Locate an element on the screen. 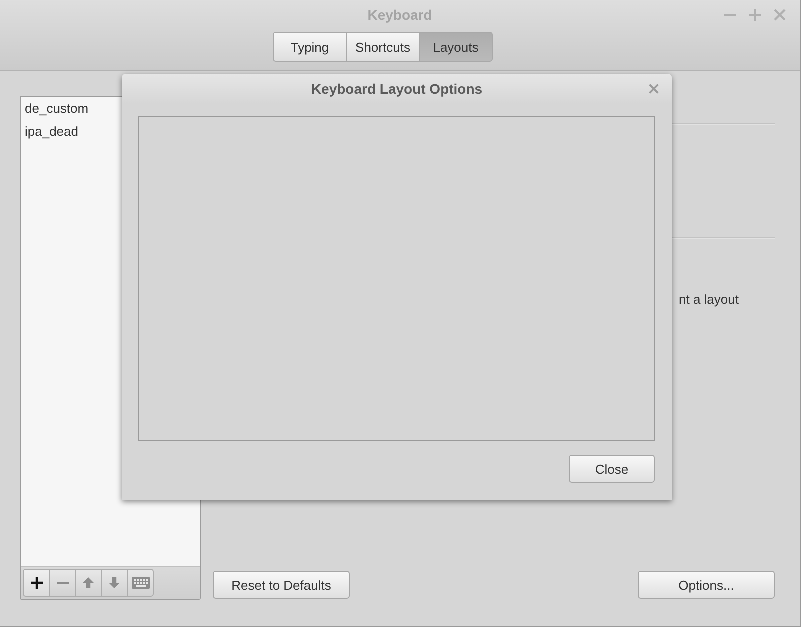 This screenshot has height=627, width=801. minus-icon is located at coordinates (62, 583).